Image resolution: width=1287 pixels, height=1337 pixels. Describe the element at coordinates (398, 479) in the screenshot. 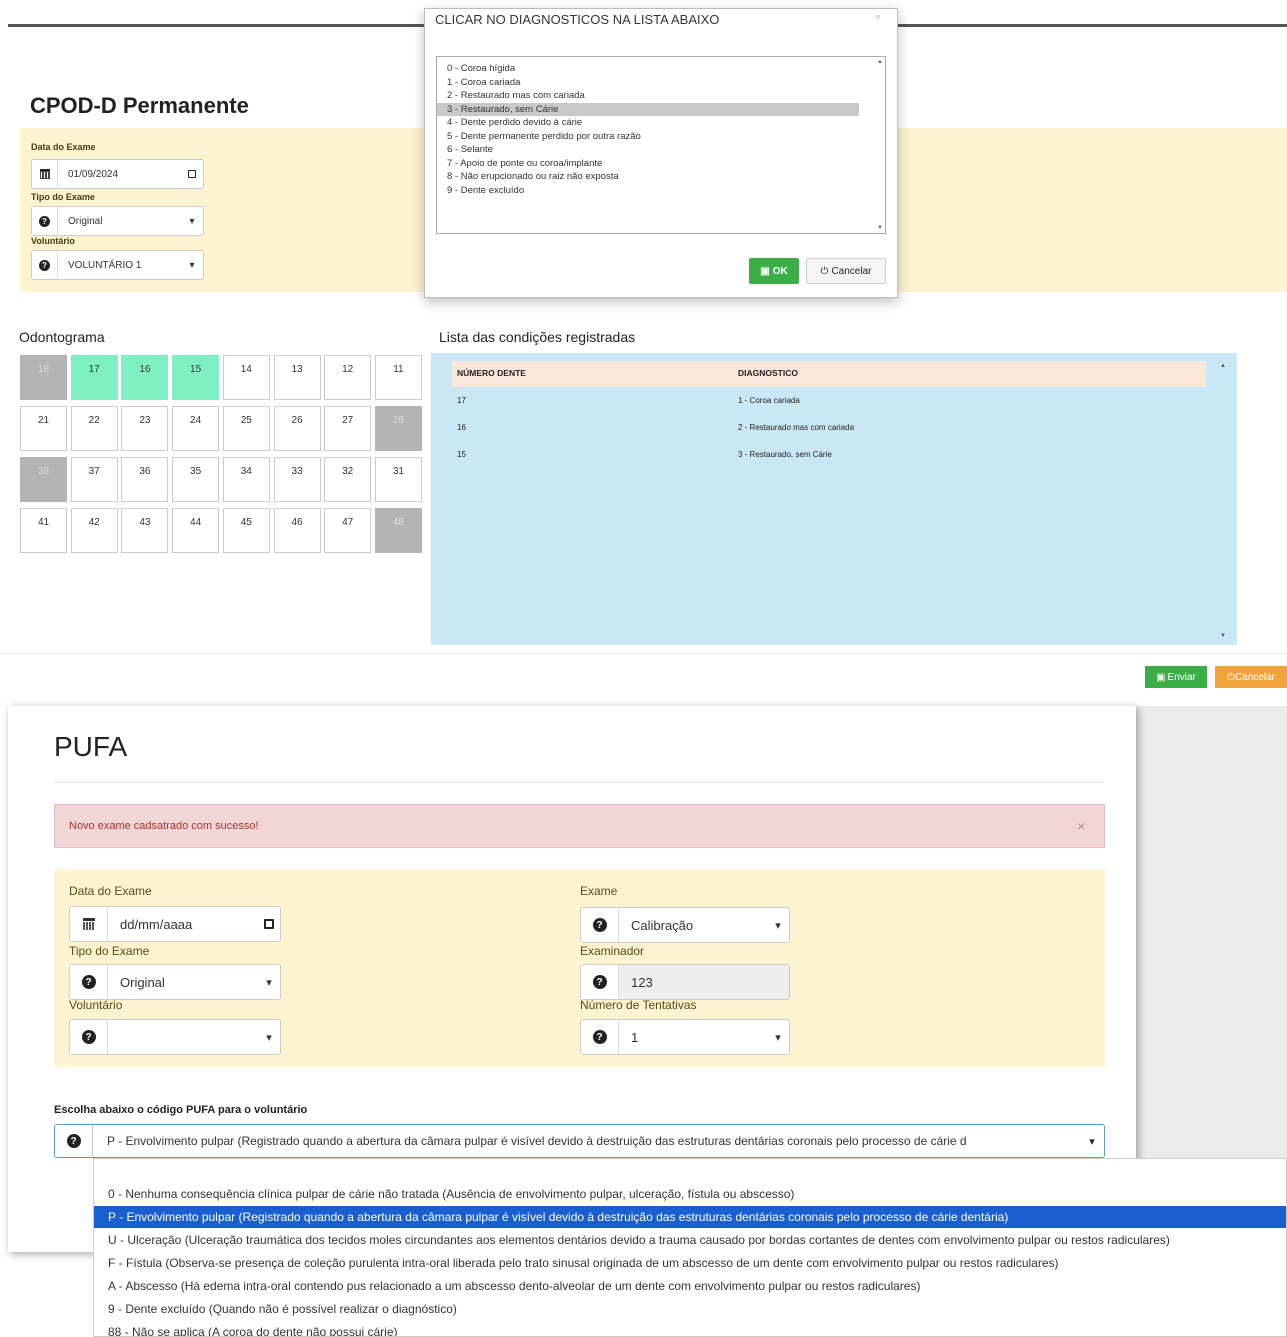

I see `tooth-31: 31` at that location.